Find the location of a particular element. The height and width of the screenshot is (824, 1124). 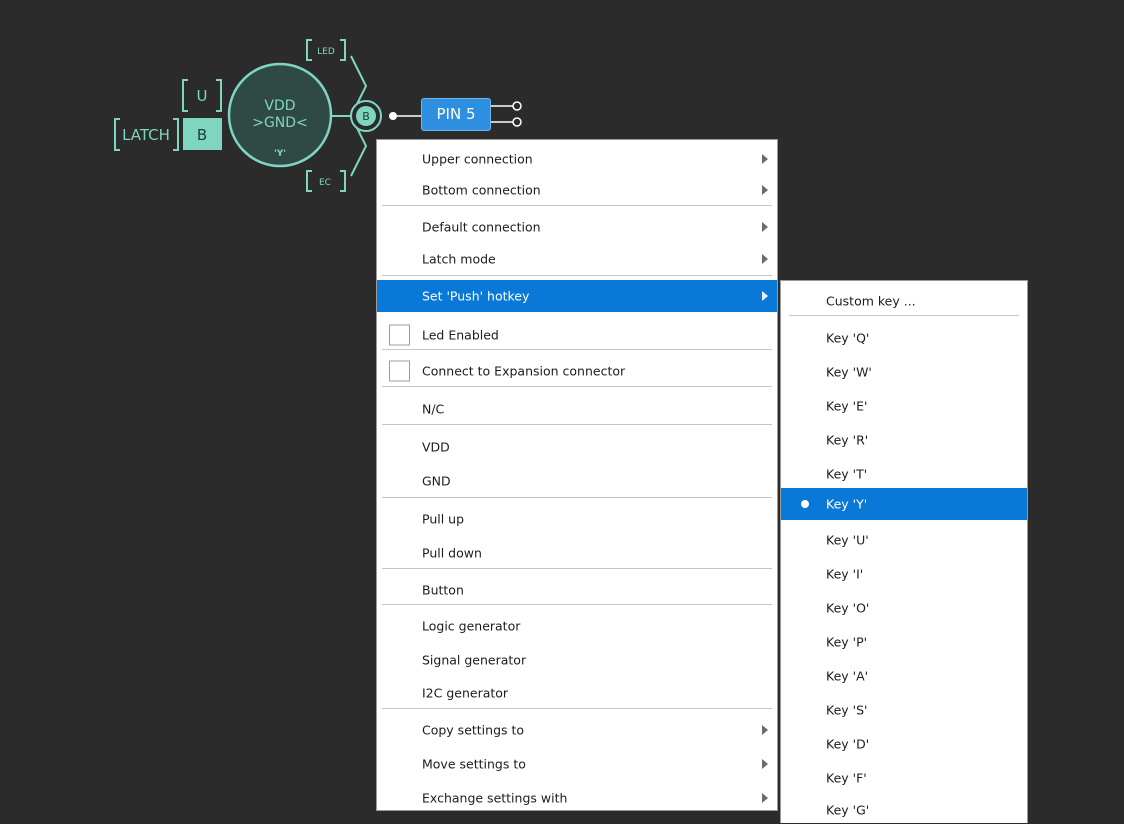

upper-branch-line is located at coordinates (359, 81).